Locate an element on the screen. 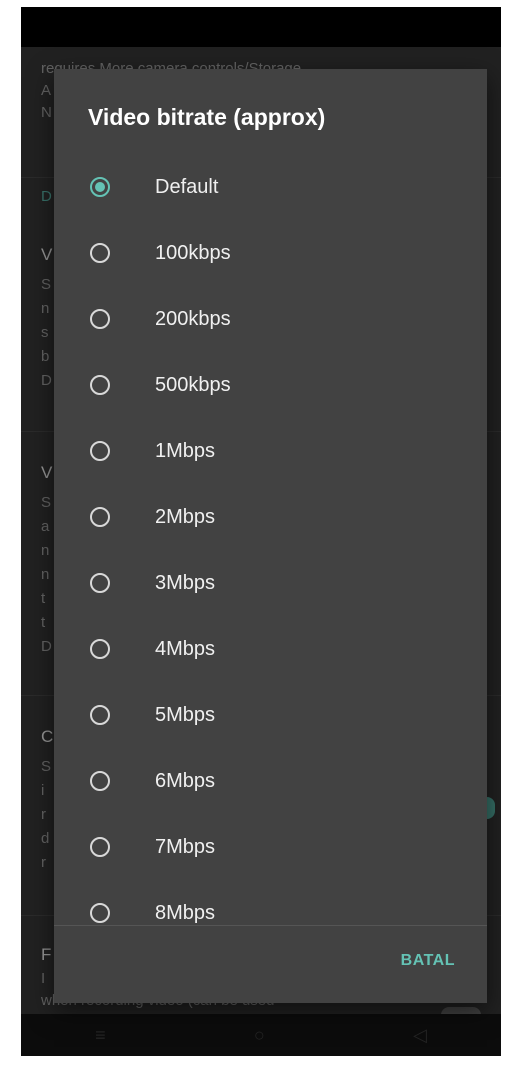 The width and height of the screenshot is (513, 1081). option-label: 7Mbps is located at coordinates (185, 846).